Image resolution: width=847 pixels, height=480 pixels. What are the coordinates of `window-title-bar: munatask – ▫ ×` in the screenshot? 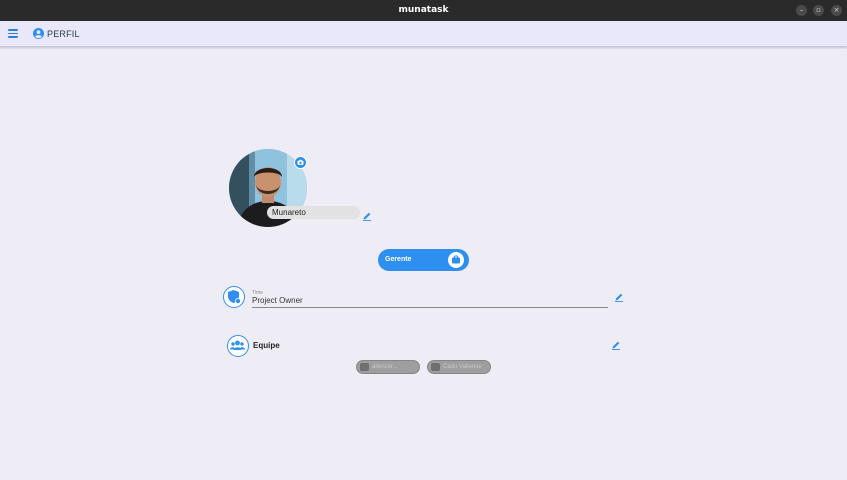 It's located at (423, 10).